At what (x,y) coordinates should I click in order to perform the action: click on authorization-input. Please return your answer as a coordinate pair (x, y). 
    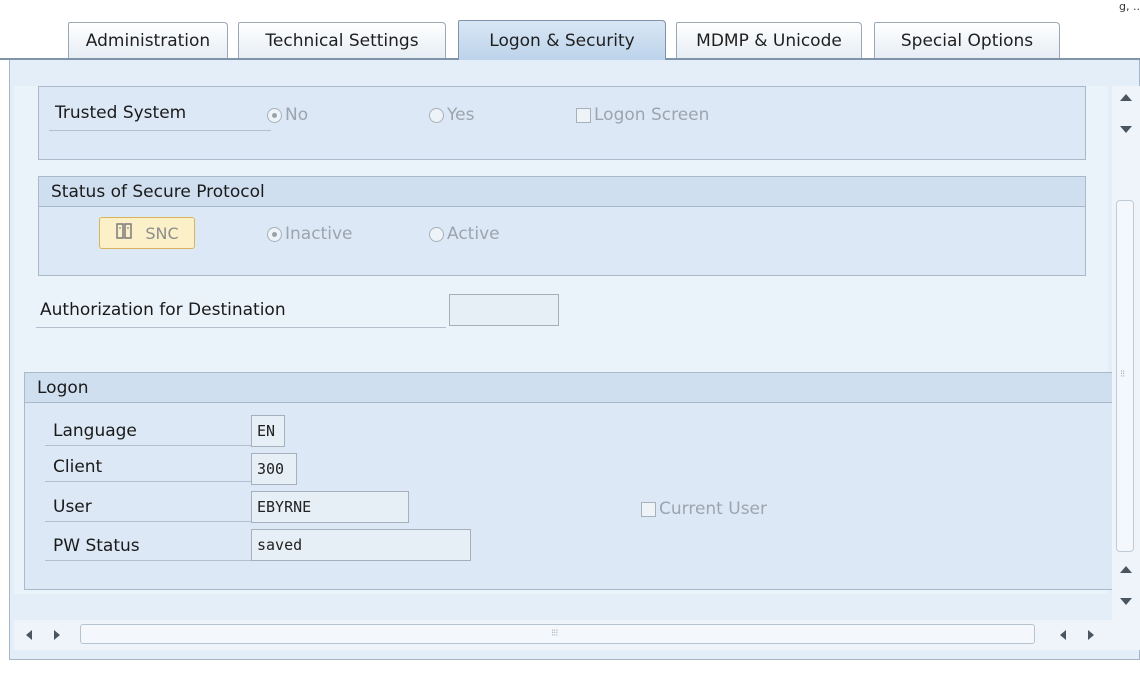
    Looking at the image, I should click on (504, 310).